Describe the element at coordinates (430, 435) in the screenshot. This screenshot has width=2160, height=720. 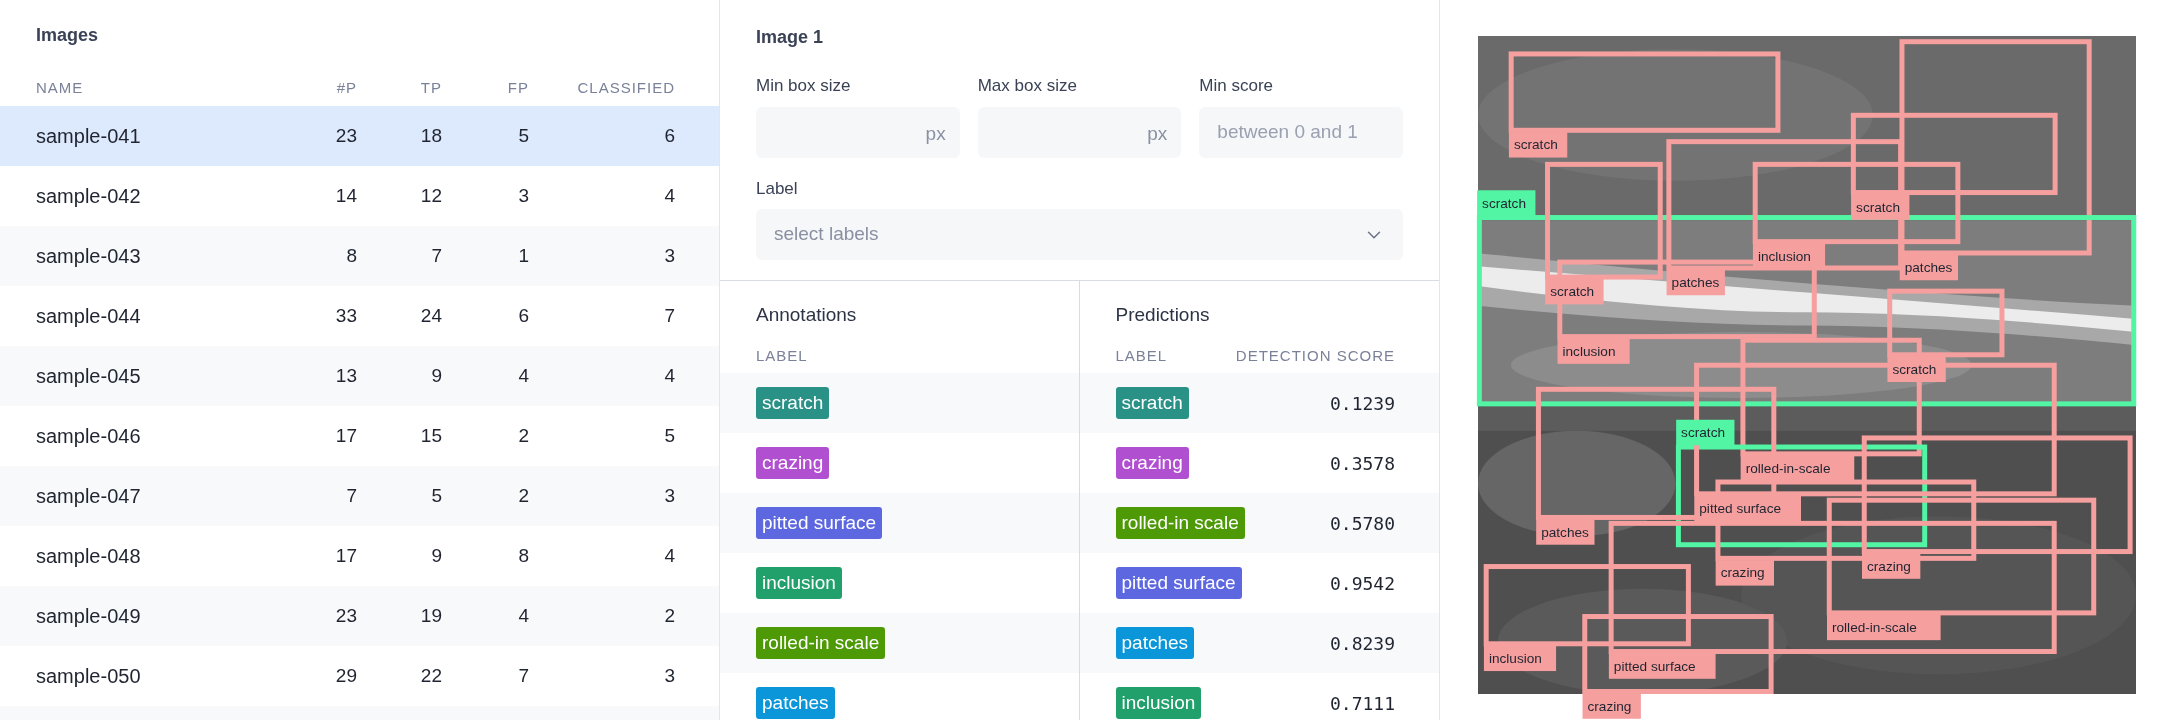
I see `table-cell-text: 15` at that location.